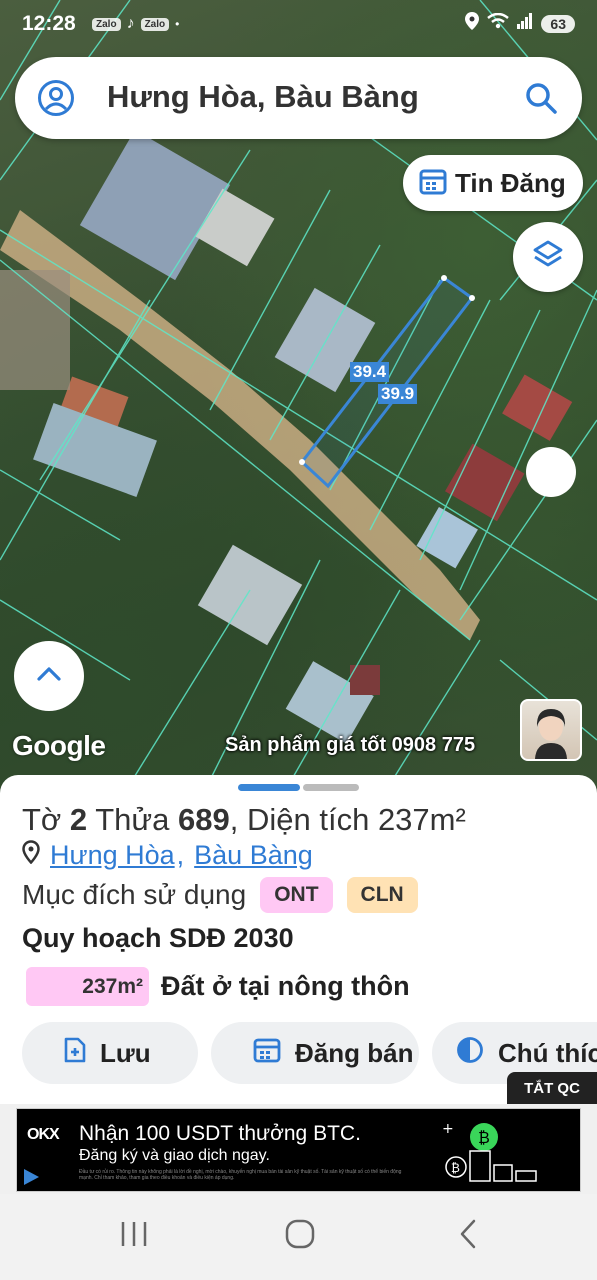 The height and width of the screenshot is (1280, 597). Describe the element at coordinates (382, 895) in the screenshot. I see `land-use-chip-cln: CLN` at that location.